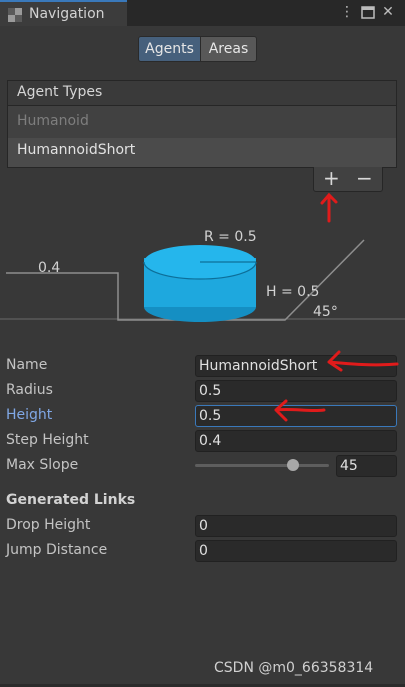 The image size is (405, 687). What do you see at coordinates (76, 150) in the screenshot?
I see `list-item-label: HumannoidShort` at bounding box center [76, 150].